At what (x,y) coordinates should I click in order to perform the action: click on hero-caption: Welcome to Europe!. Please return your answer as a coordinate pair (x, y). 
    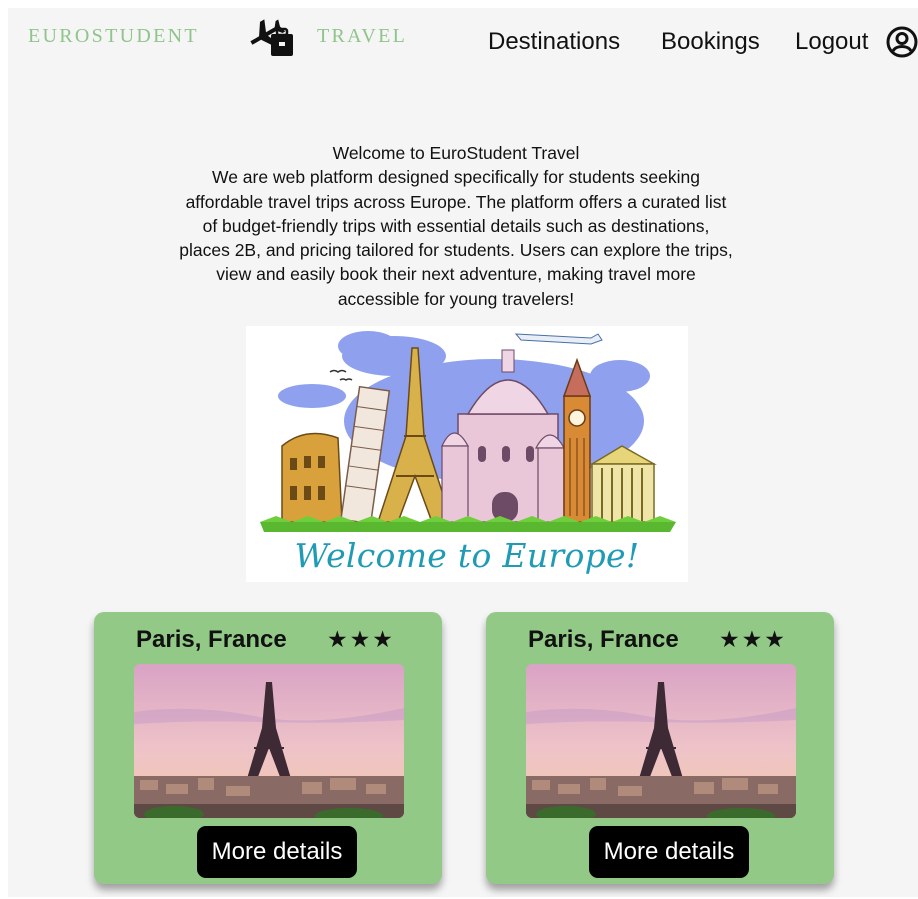
    Looking at the image, I should click on (467, 555).